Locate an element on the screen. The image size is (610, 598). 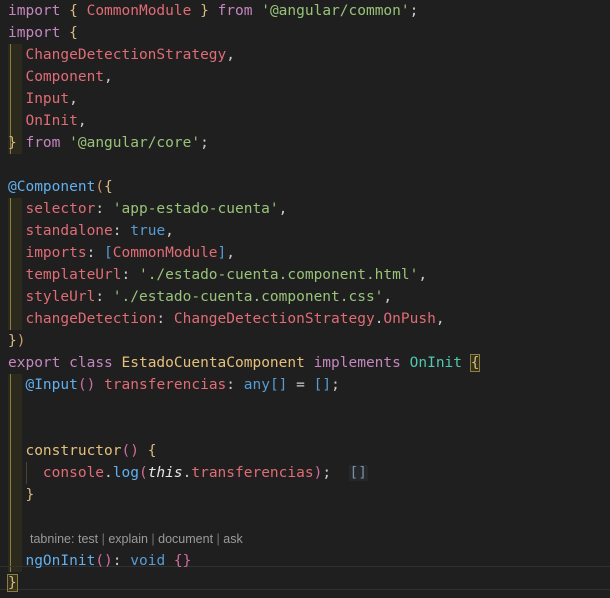
token-string-angular-common: '@angular/common' is located at coordinates (335, 11).